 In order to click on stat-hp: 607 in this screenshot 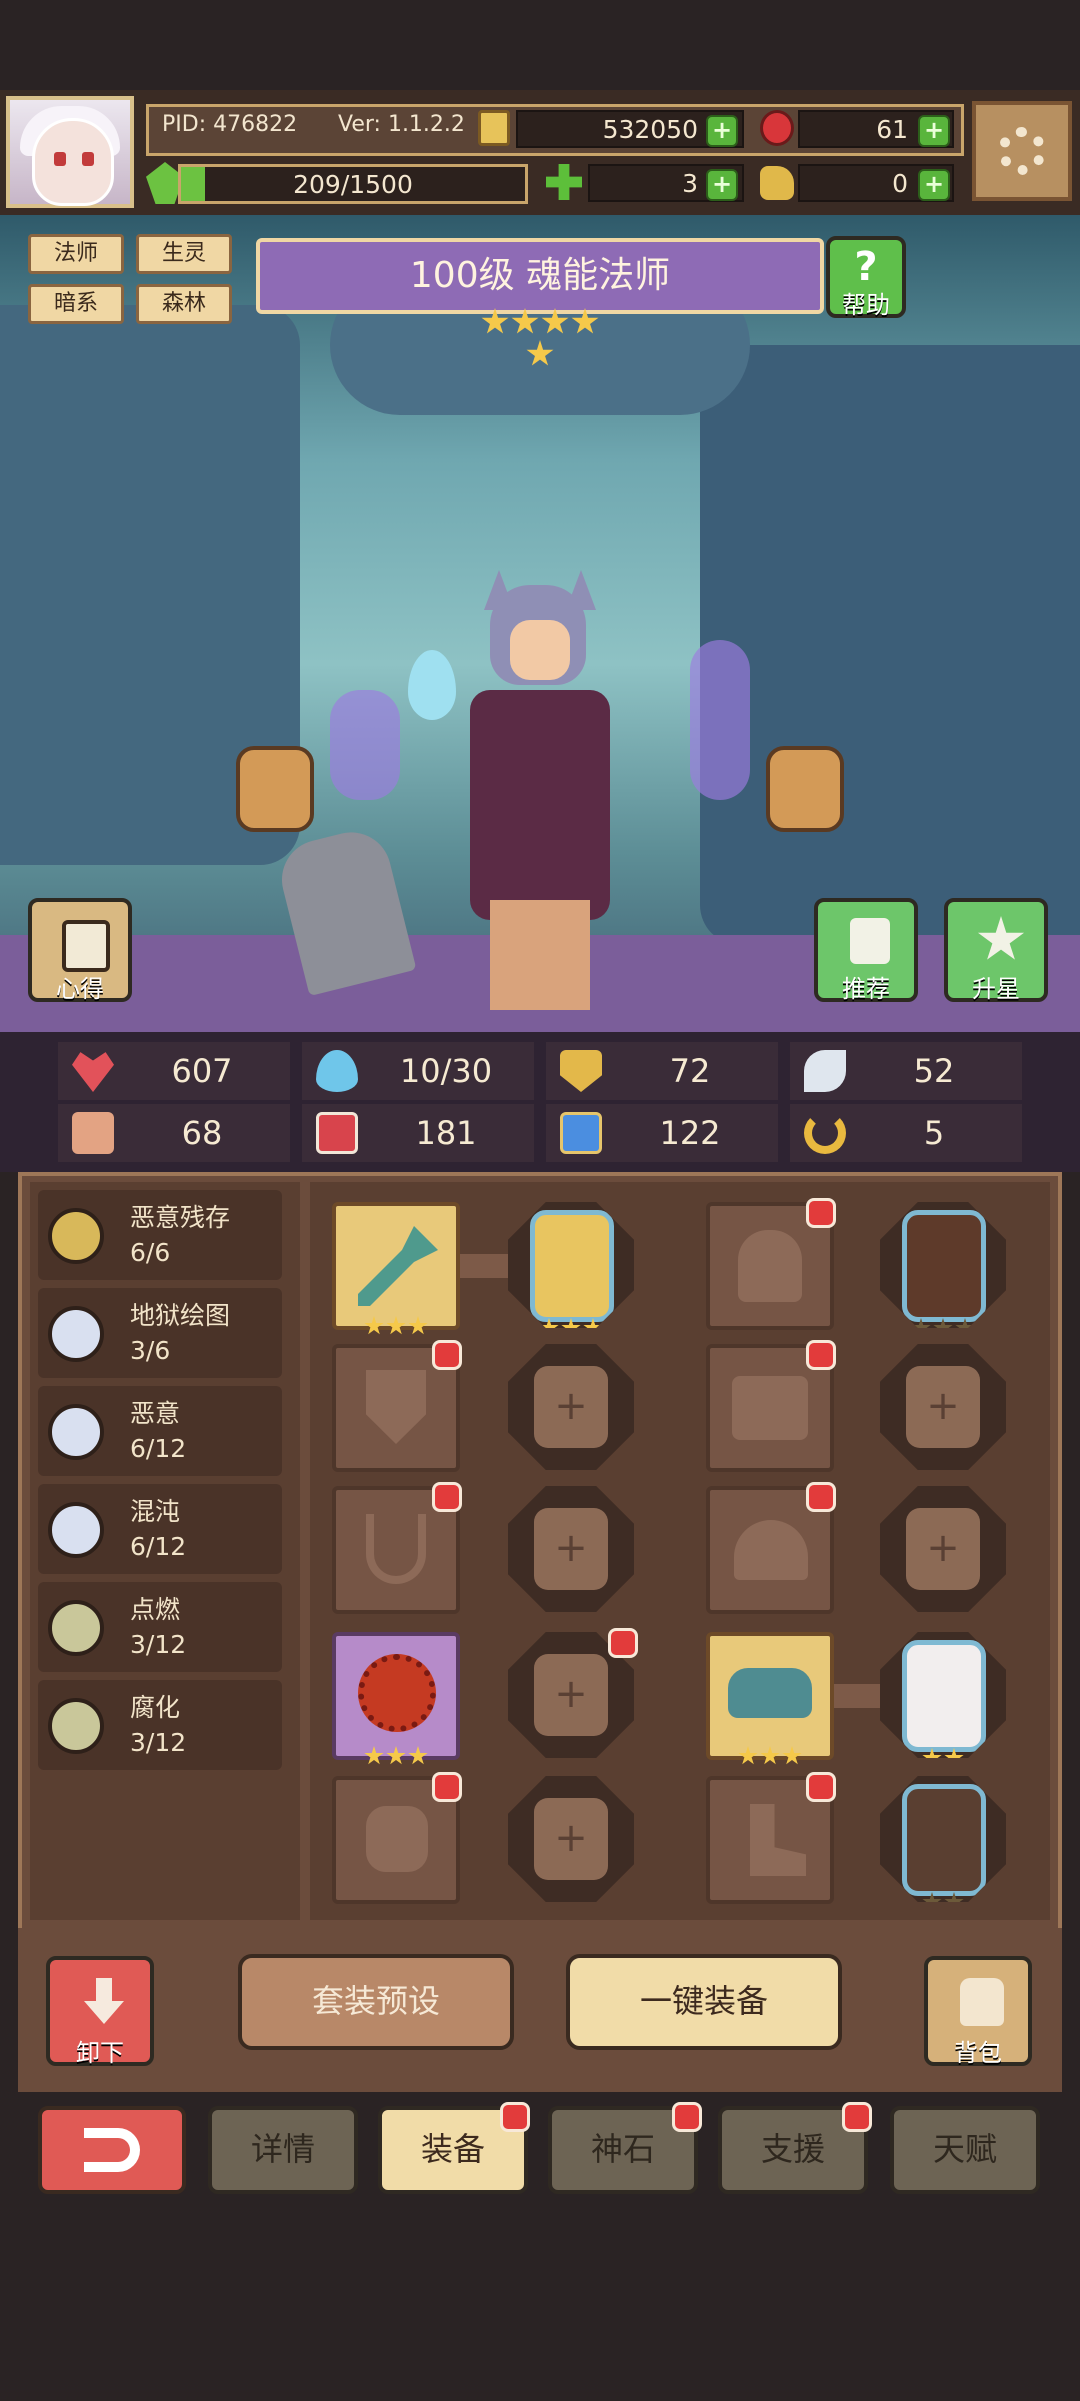, I will do `click(174, 1071)`.